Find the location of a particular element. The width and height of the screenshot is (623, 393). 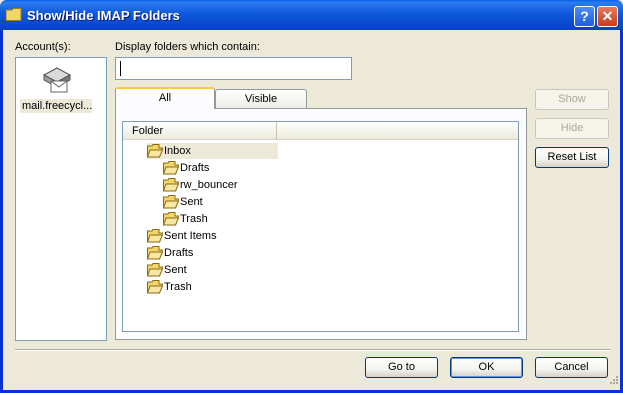

tree-node: Inbox is located at coordinates (212, 151).